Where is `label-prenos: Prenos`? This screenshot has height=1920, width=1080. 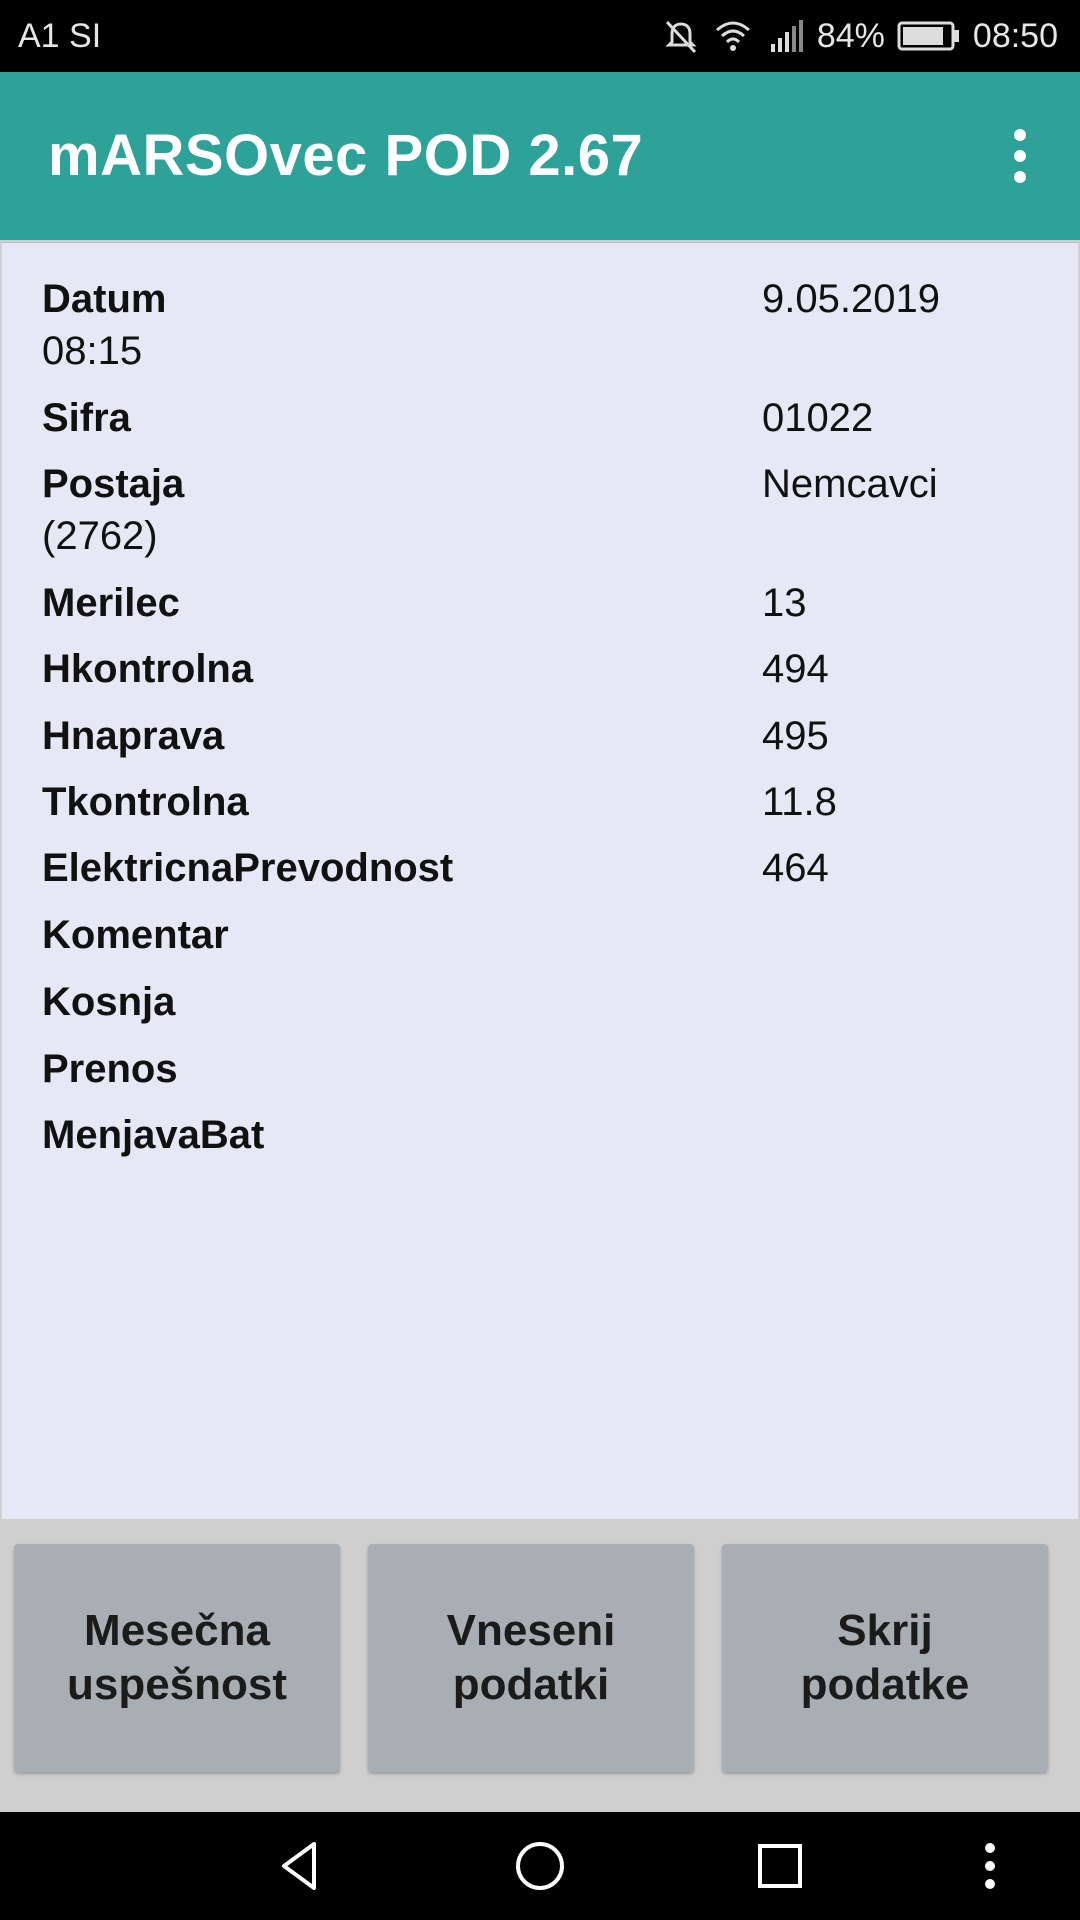 label-prenos: Prenos is located at coordinates (110, 1069).